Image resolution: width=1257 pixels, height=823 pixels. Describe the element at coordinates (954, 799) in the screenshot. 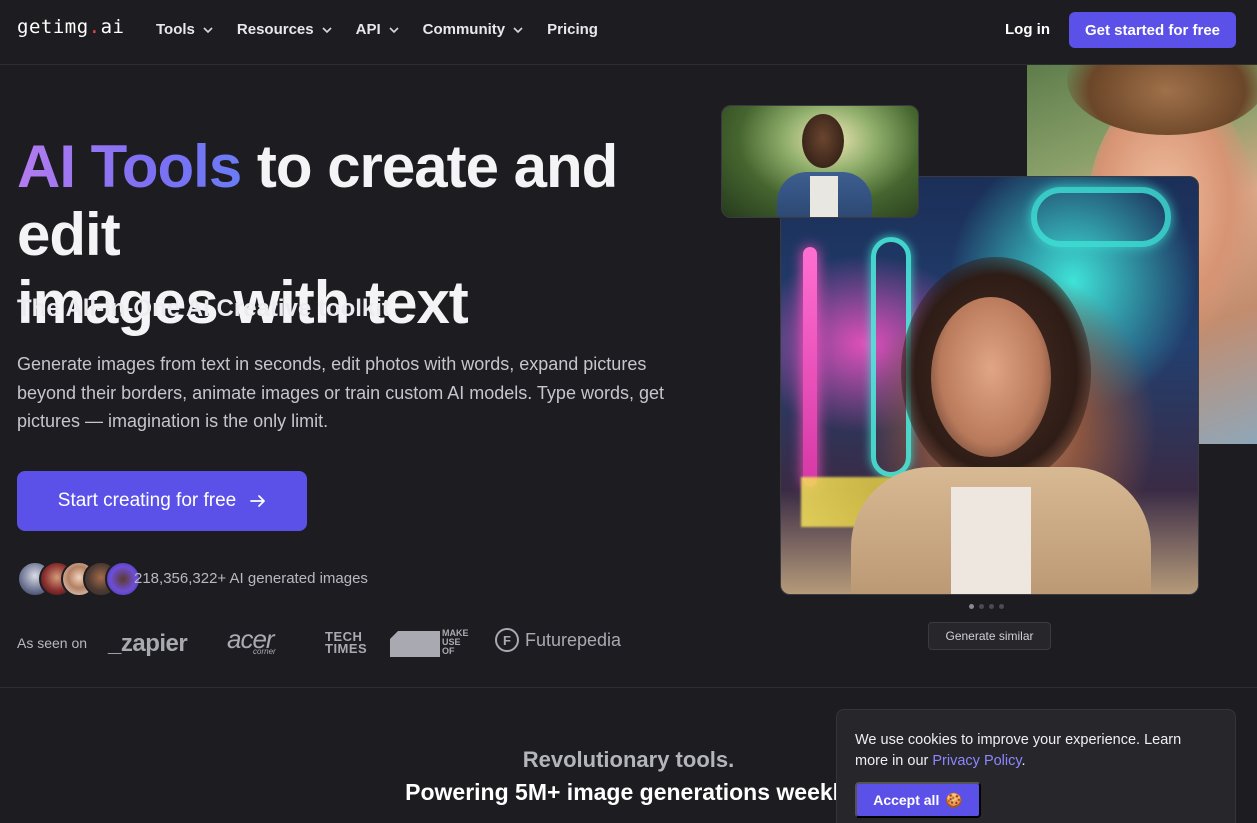

I see `cookie-icon: 🍪` at that location.